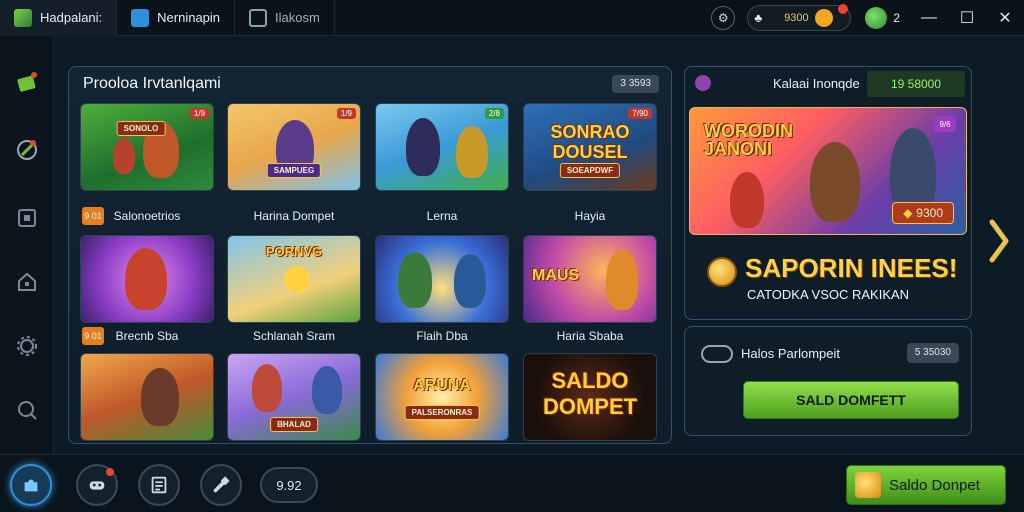 This screenshot has height=512, width=1024. I want to click on tile-banner: PALSERONRAS, so click(442, 412).